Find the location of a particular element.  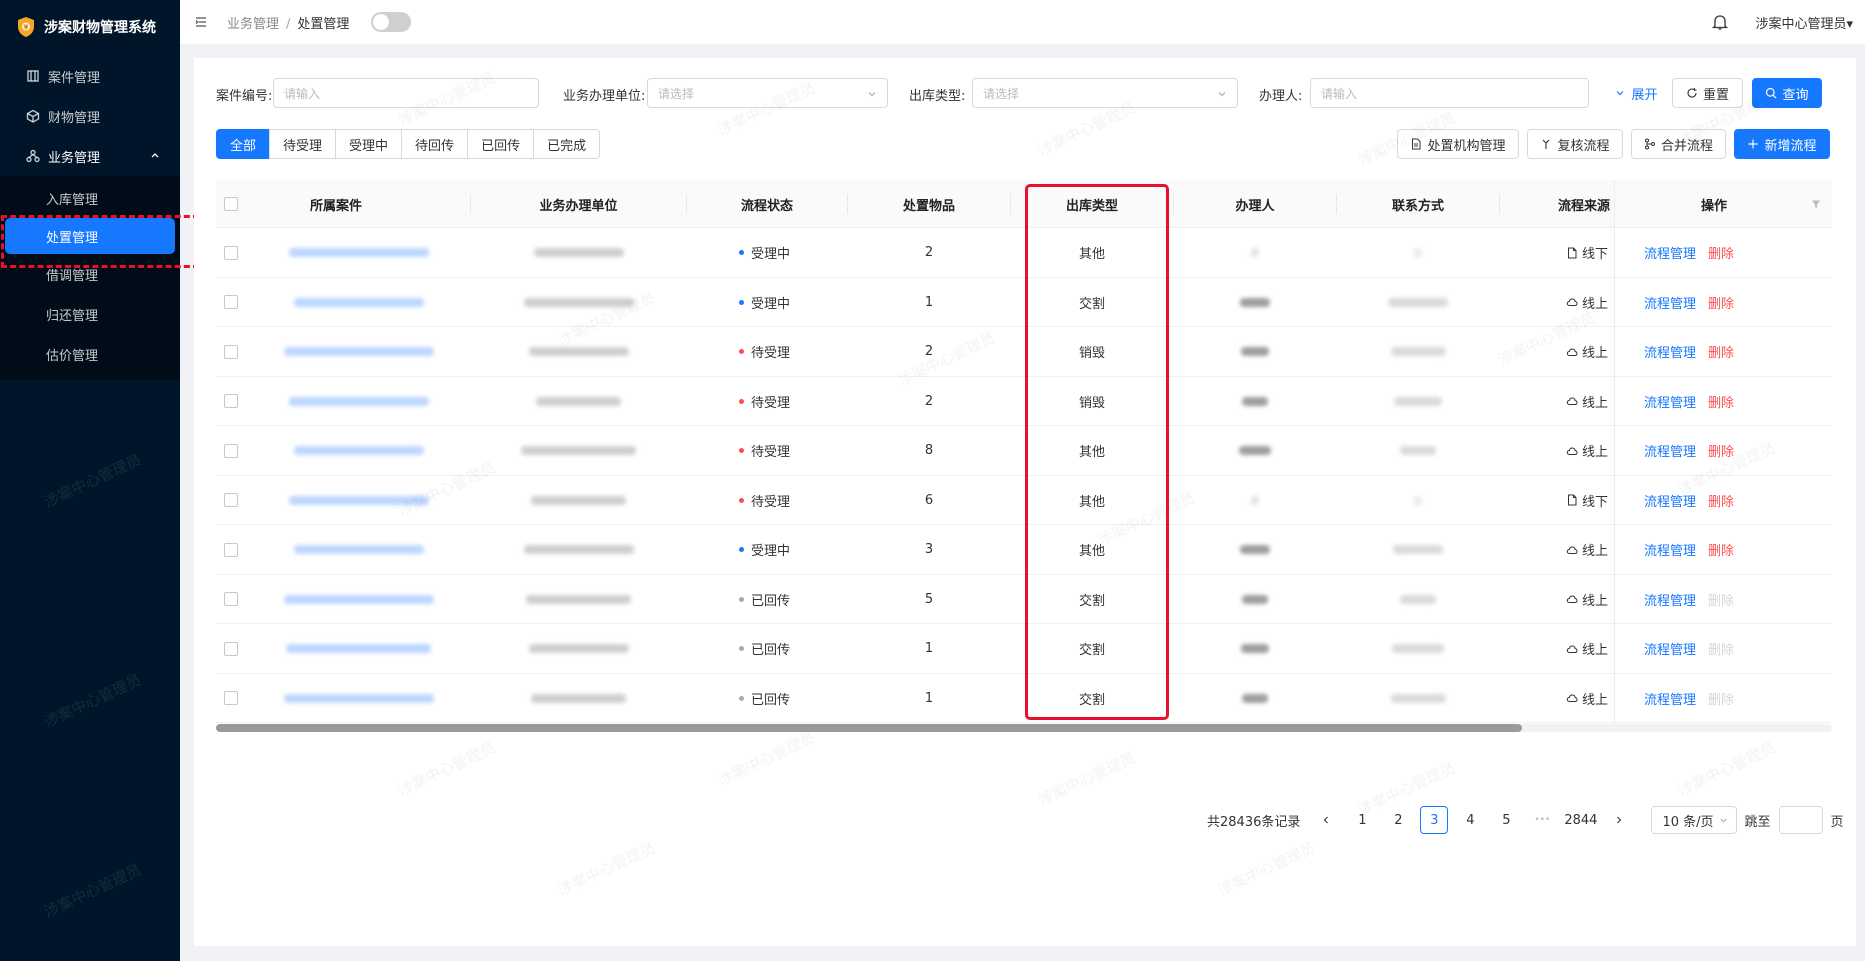

select-all-checkbox is located at coordinates (231, 204).